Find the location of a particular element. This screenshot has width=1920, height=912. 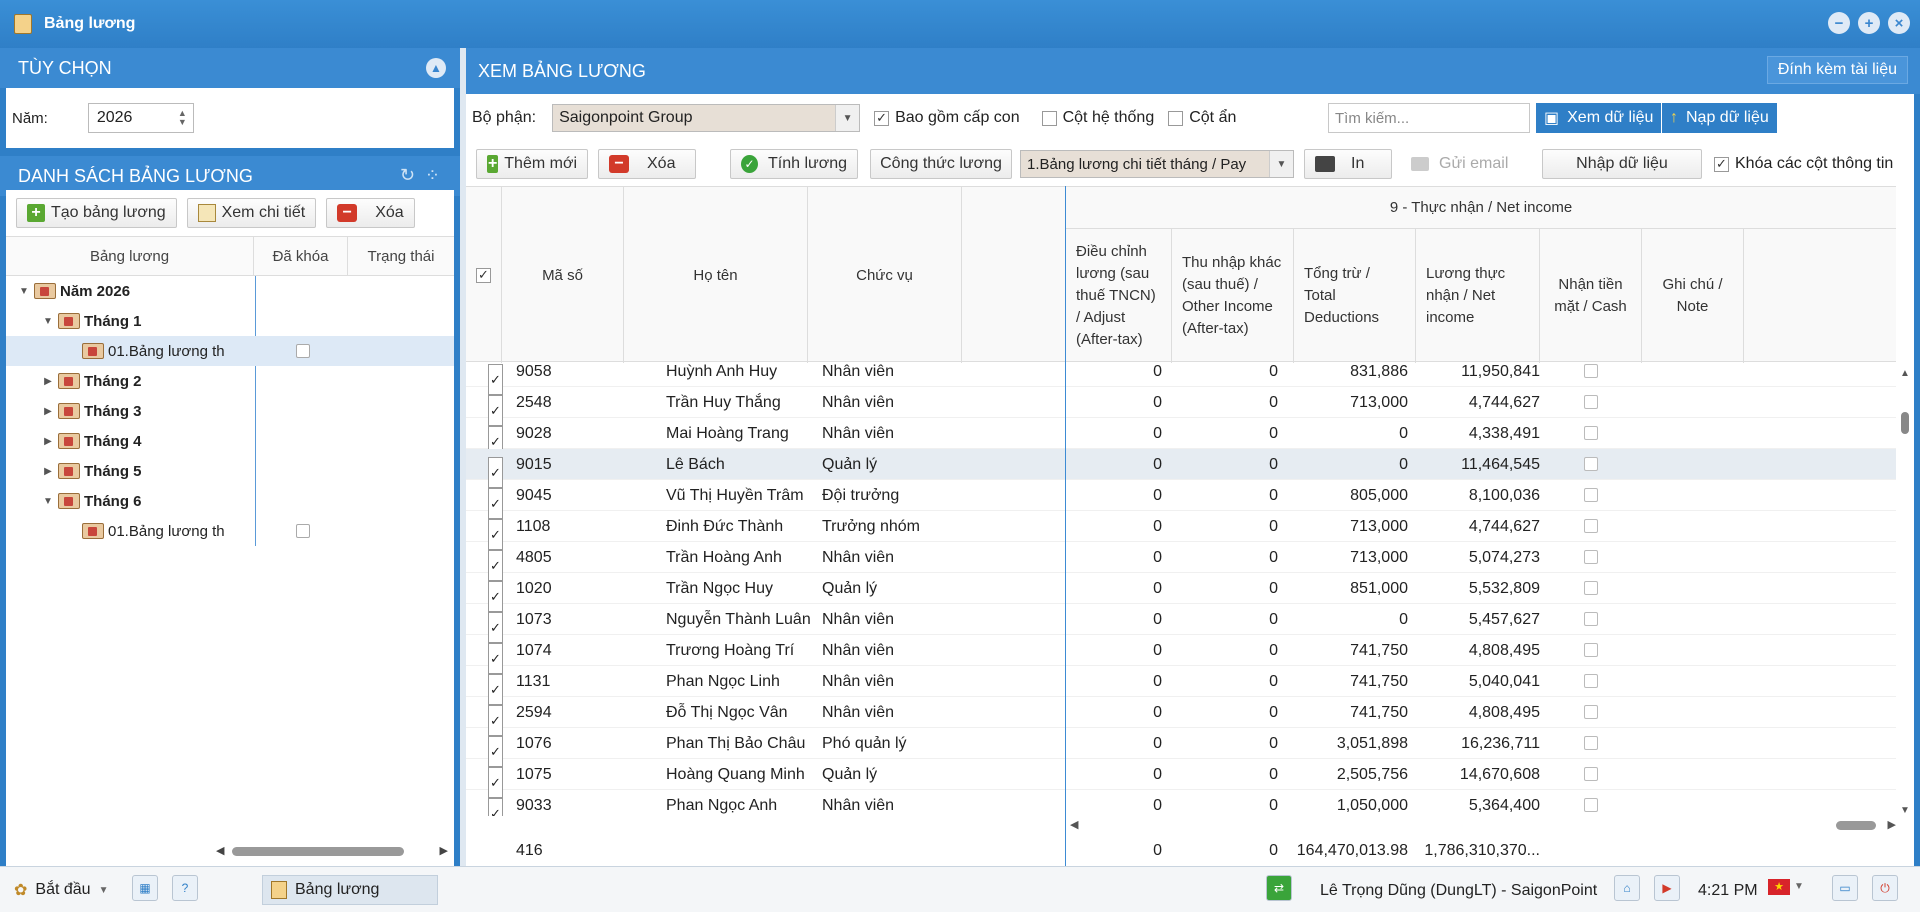

spin-arrows-icon: ▲ ▼ is located at coordinates (182, 118).